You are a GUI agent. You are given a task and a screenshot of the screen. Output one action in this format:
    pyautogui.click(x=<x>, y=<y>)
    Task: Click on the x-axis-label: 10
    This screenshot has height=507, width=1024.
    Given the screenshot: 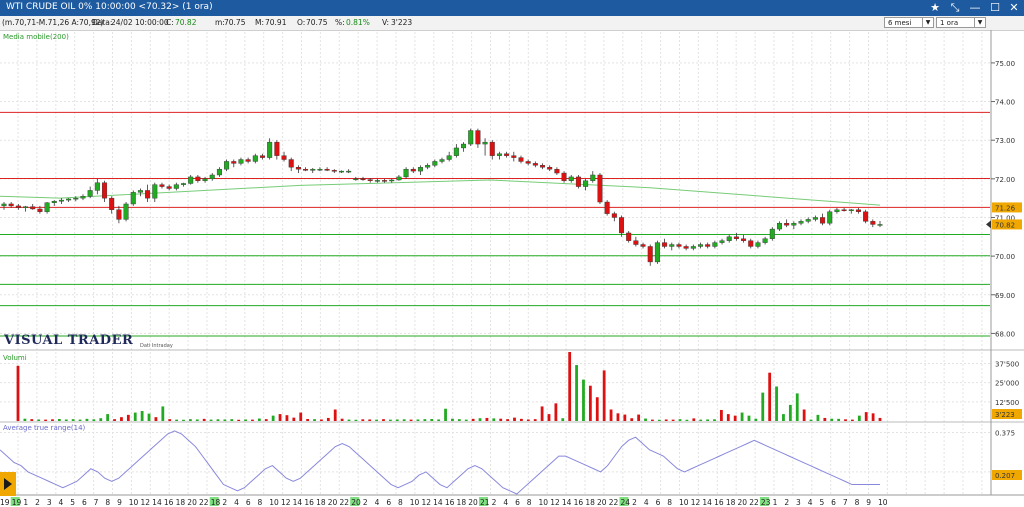 What is the action you would take?
    pyautogui.click(x=134, y=502)
    